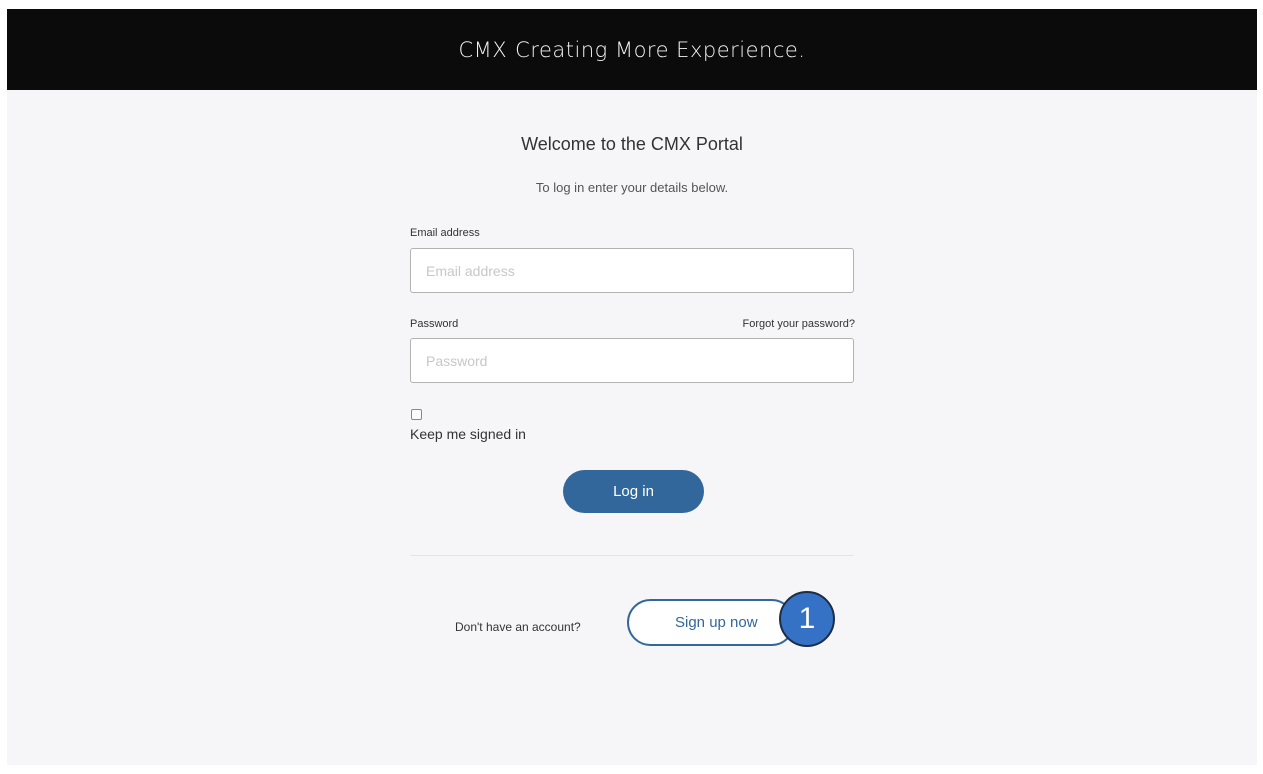 The image size is (1263, 774). What do you see at coordinates (468, 434) in the screenshot?
I see `keep-signed-in-label: Keep me signed in` at bounding box center [468, 434].